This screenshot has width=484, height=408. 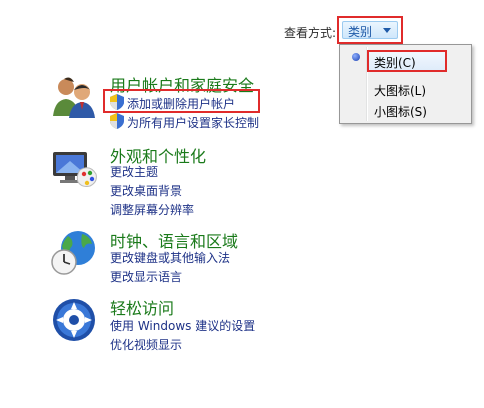 What do you see at coordinates (142, 307) in the screenshot?
I see `category-title-ease-of-access: 轻松访问` at bounding box center [142, 307].